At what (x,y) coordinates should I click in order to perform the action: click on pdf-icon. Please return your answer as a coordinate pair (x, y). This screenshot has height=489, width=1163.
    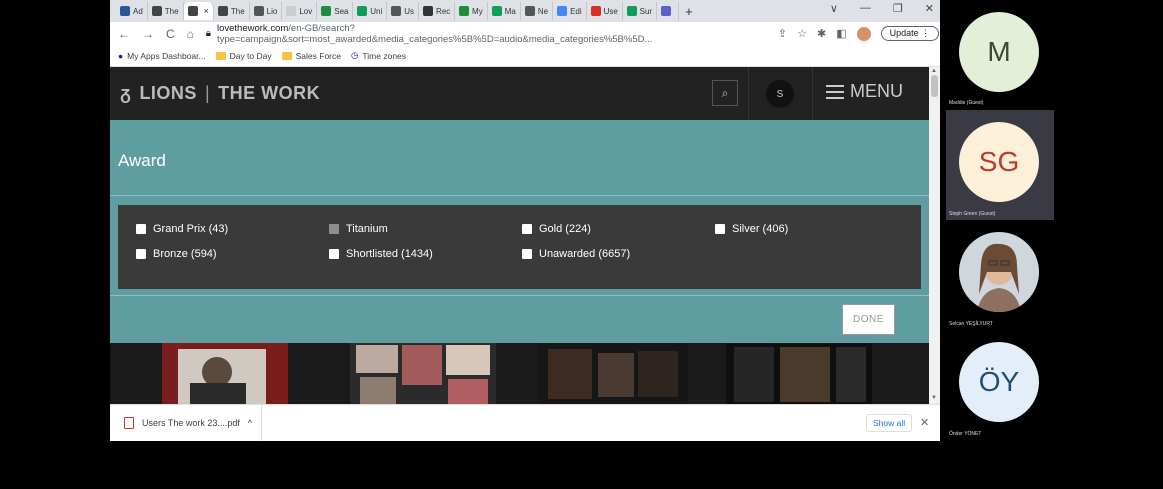
    Looking at the image, I should click on (129, 423).